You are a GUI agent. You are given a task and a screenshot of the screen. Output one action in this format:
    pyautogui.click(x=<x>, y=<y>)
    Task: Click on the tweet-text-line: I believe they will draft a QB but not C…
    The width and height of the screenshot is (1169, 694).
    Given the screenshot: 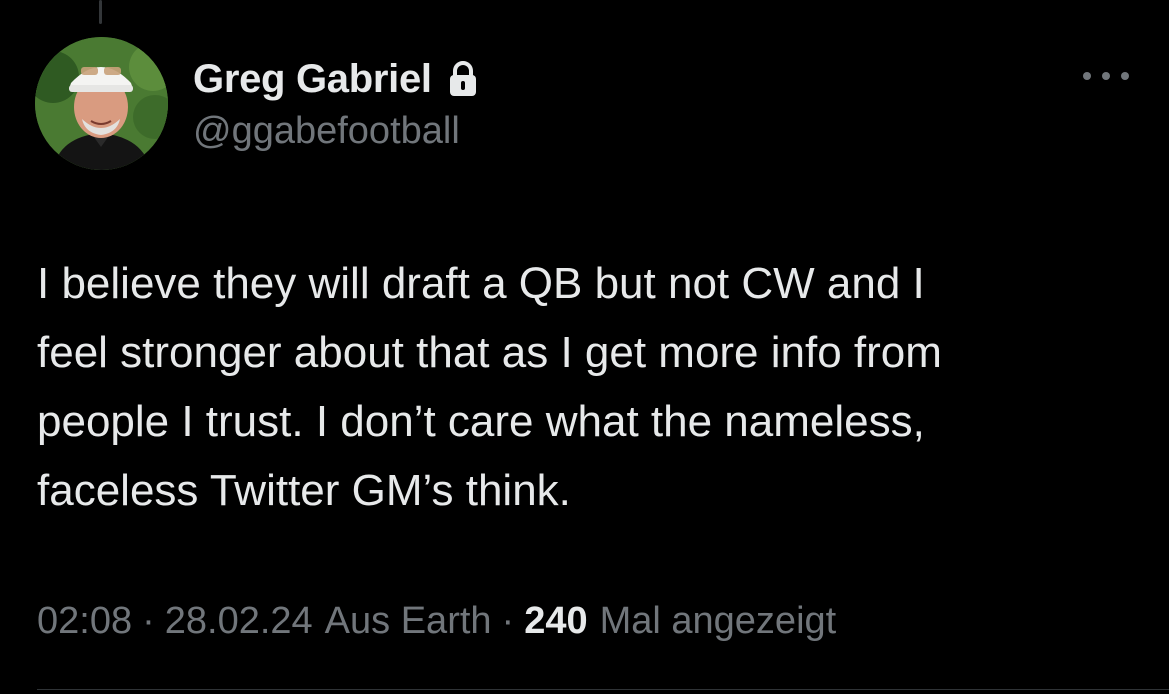 What is the action you would take?
    pyautogui.click(x=481, y=283)
    